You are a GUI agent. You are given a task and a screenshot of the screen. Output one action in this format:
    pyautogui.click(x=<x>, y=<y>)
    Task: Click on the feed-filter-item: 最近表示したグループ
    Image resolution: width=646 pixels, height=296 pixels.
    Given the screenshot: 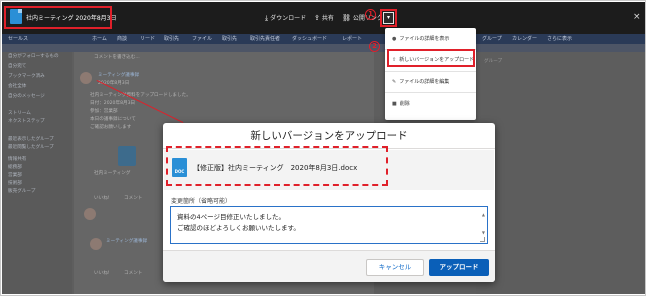 What is the action you would take?
    pyautogui.click(x=31, y=139)
    